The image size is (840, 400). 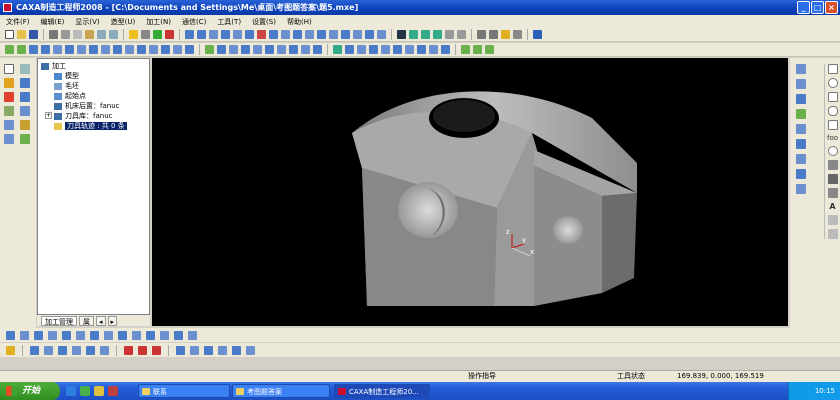 I want to click on start-button: 开始, so click(x=30, y=391).